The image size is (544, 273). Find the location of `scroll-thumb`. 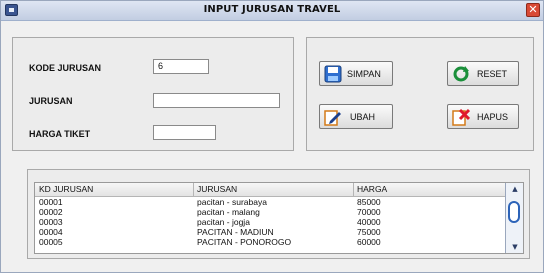

scroll-thumb is located at coordinates (514, 212).